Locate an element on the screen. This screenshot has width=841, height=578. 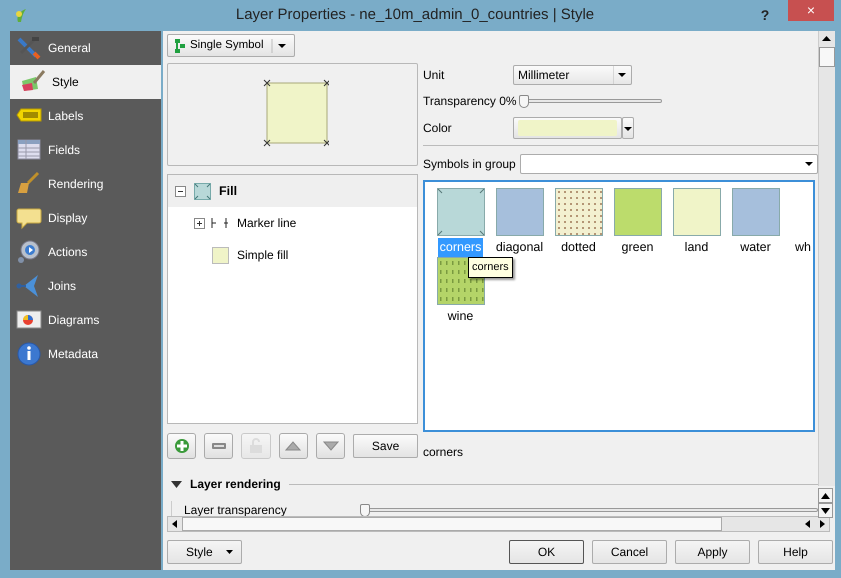
field-label: Unit is located at coordinates (434, 75).